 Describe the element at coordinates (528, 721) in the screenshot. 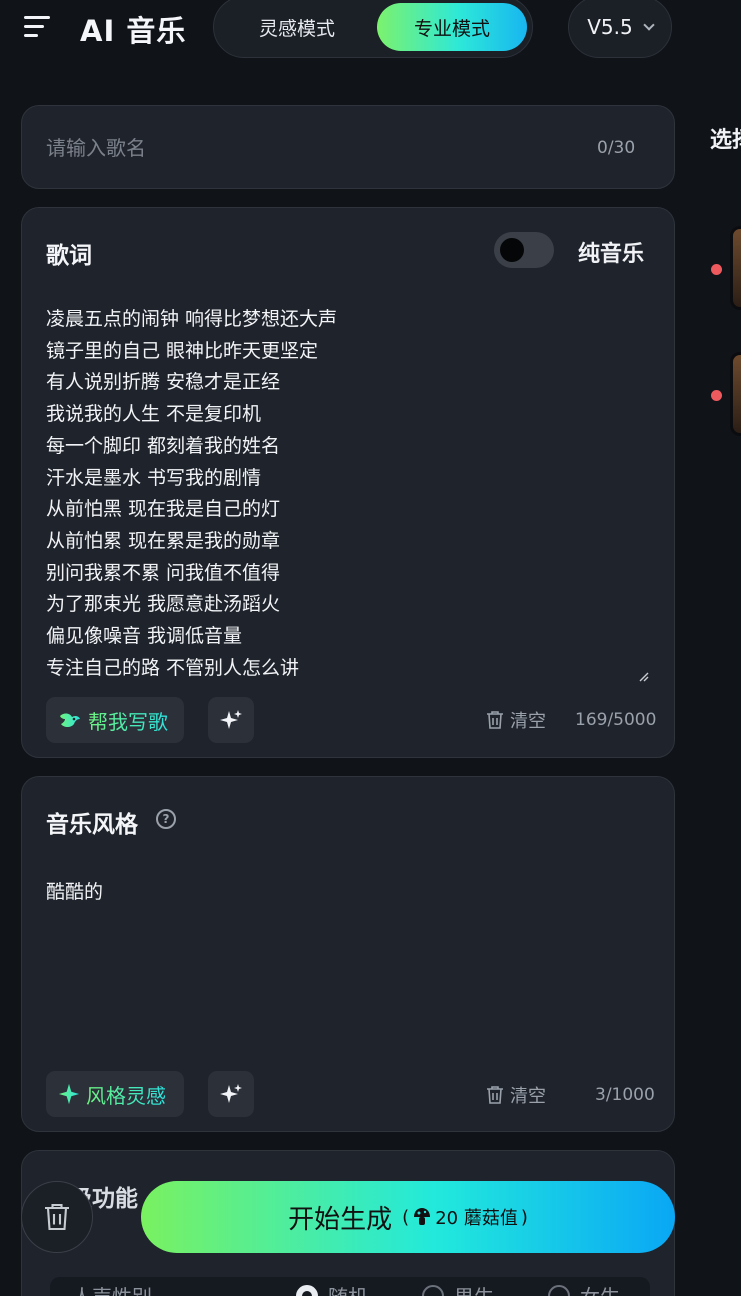

I see `lyrics-clear-label: 清空` at that location.